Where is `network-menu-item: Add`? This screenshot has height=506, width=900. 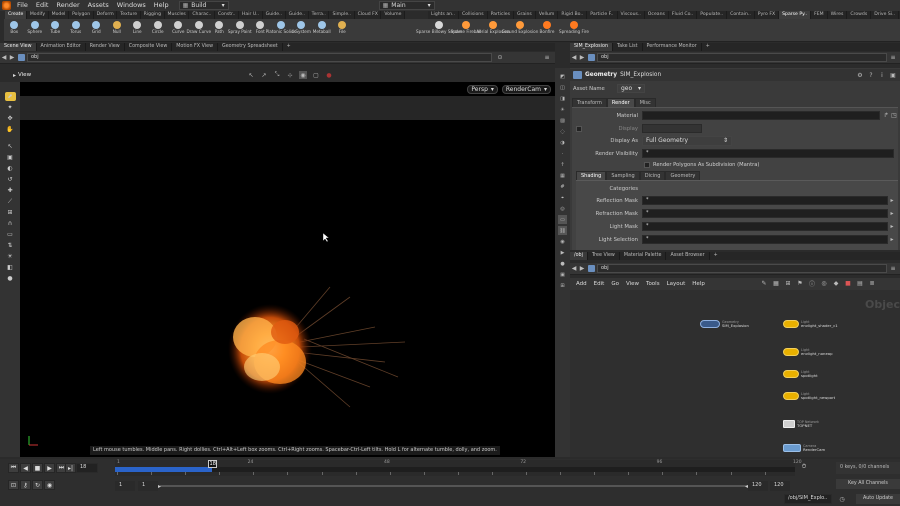 network-menu-item: Add is located at coordinates (581, 284).